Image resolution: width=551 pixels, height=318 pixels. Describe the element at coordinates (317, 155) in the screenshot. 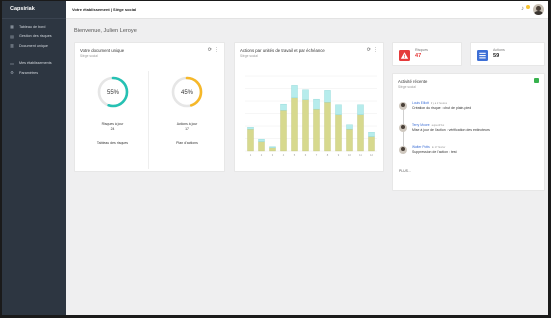

I see `x-tick-label: 7` at that location.